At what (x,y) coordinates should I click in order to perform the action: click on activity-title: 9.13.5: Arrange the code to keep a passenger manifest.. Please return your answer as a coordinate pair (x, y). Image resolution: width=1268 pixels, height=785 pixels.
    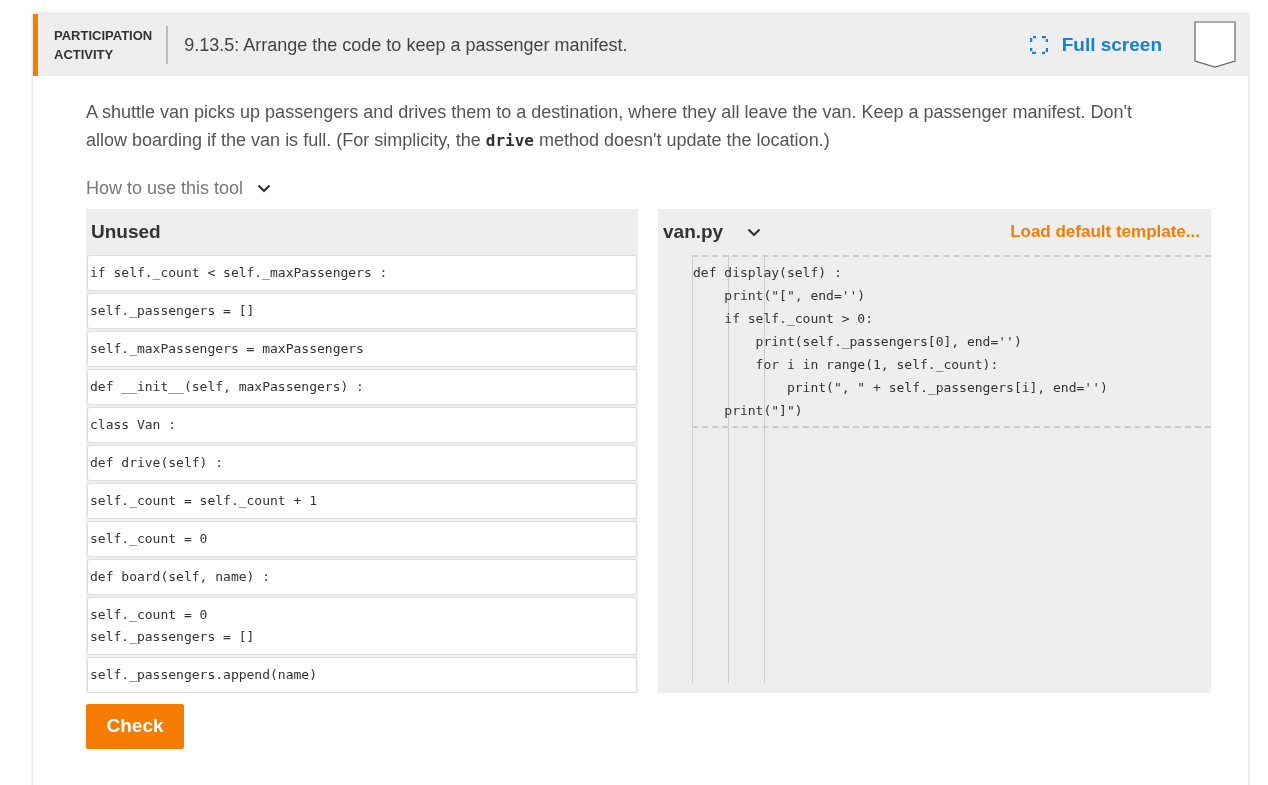
    Looking at the image, I should click on (406, 45).